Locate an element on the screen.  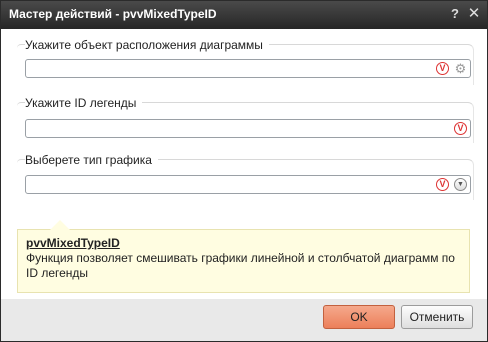
chart-type-input is located at coordinates (232, 185).